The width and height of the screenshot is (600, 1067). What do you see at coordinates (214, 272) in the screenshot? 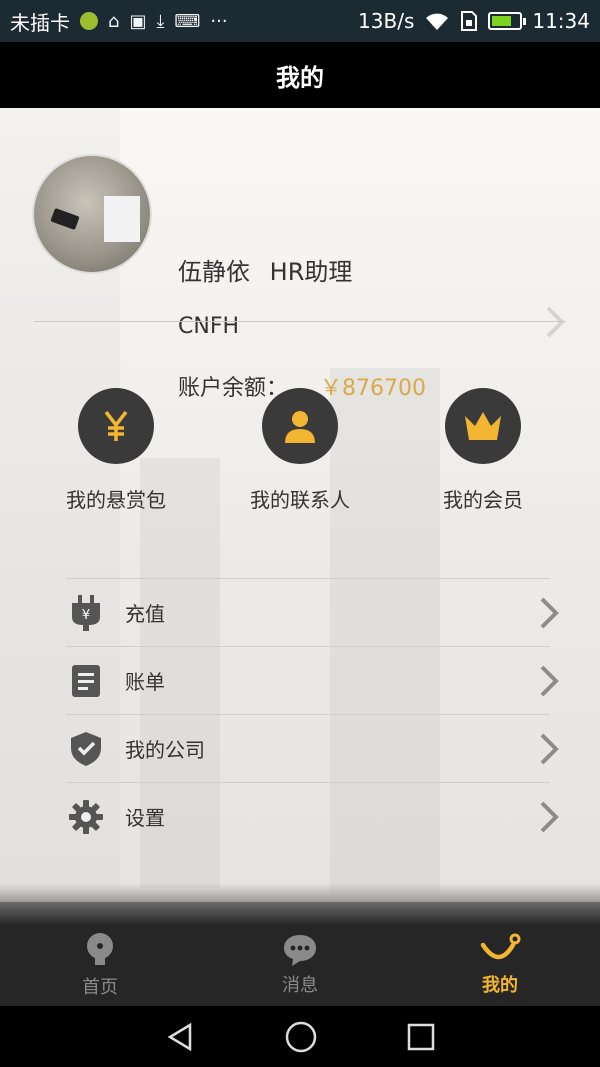
I see `user-name: 伍静依` at bounding box center [214, 272].